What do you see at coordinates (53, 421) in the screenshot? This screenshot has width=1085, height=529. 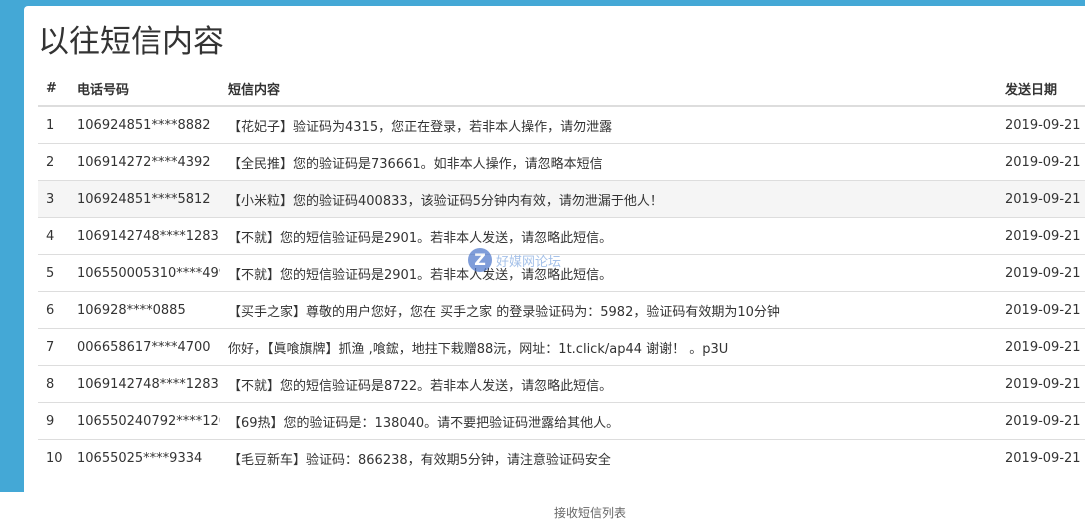 I see `row-index: 9` at bounding box center [53, 421].